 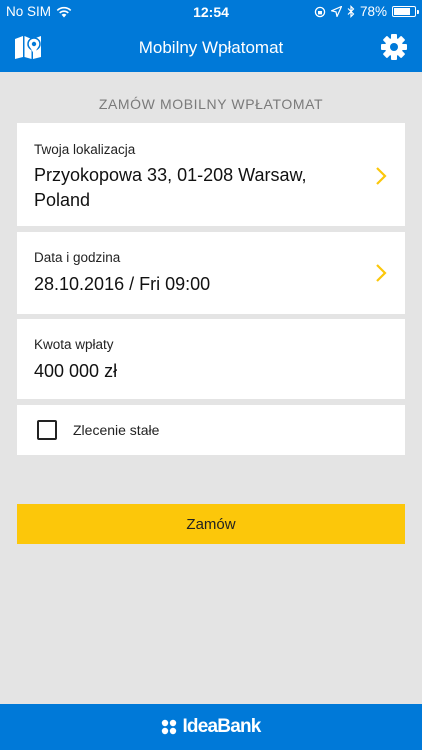 What do you see at coordinates (211, 359) in the screenshot?
I see `amount-card: Kwota wpłaty 400 000 zł` at bounding box center [211, 359].